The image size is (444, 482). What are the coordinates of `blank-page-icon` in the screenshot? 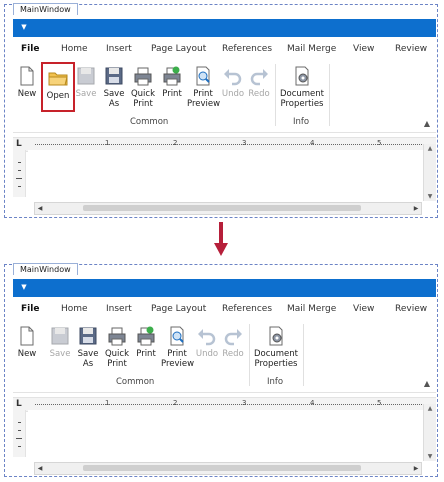 It's located at (27, 336).